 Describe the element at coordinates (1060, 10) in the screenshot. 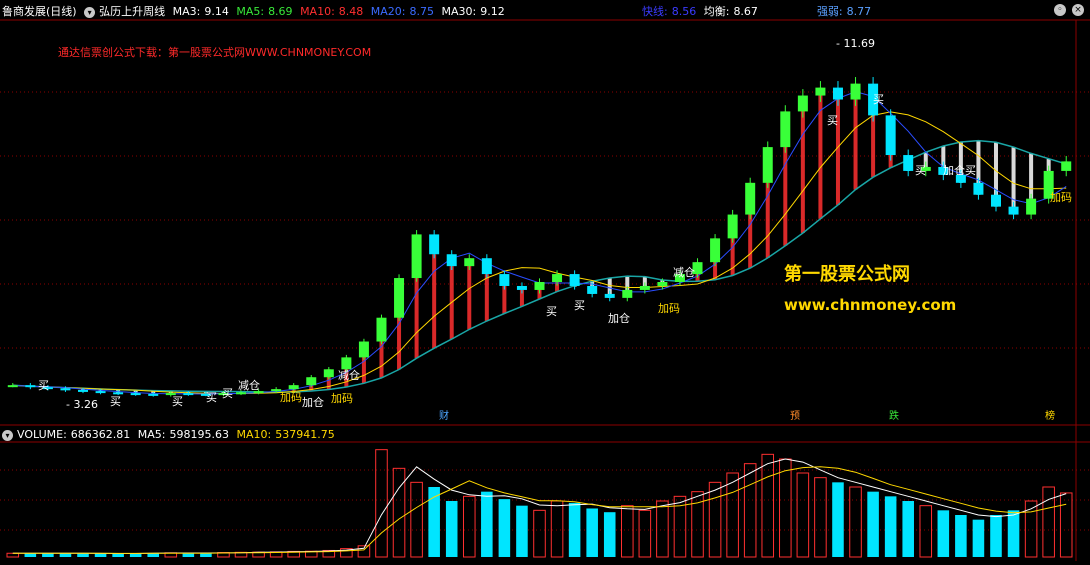

I see `gear-icon: ◦` at that location.